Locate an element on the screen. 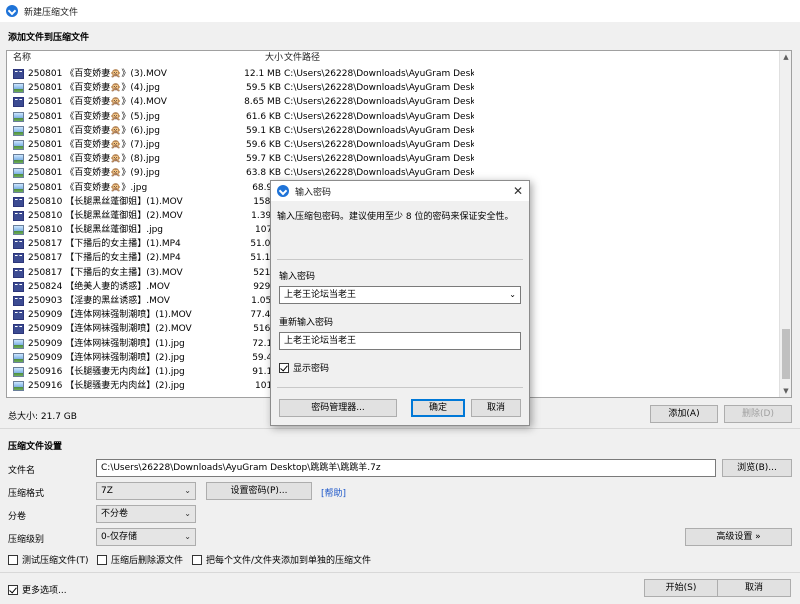 The height and width of the screenshot is (604, 800). level-value: 0-仅存储 is located at coordinates (119, 537).